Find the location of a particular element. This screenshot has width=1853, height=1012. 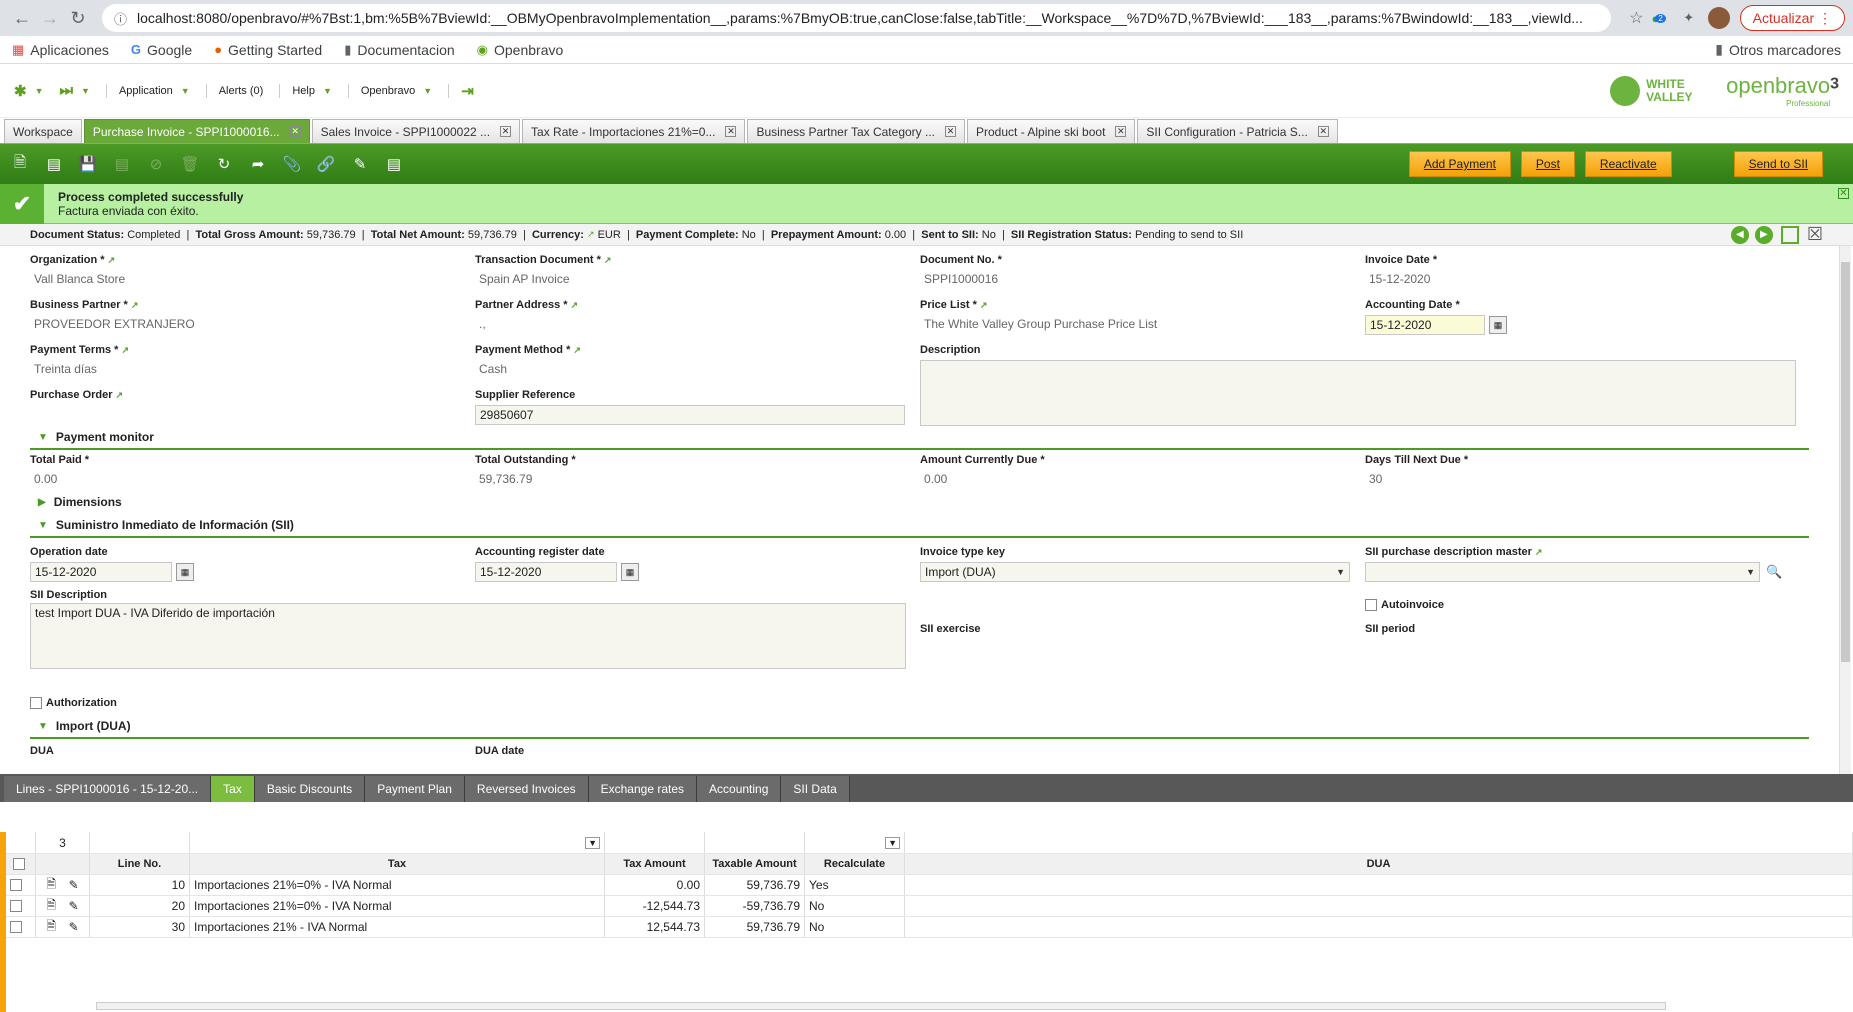

delete-icon: 🗑 is located at coordinates (190, 164).